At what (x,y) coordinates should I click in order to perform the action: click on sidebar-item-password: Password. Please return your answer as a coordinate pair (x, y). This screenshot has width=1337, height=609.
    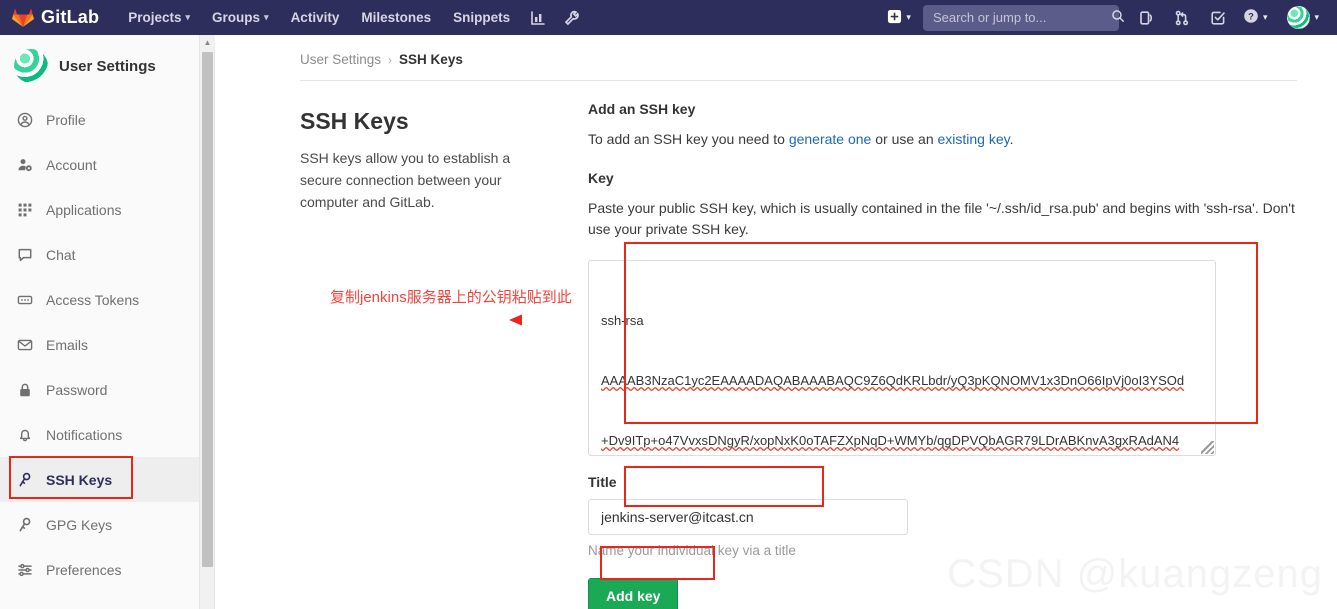
    Looking at the image, I should click on (99, 389).